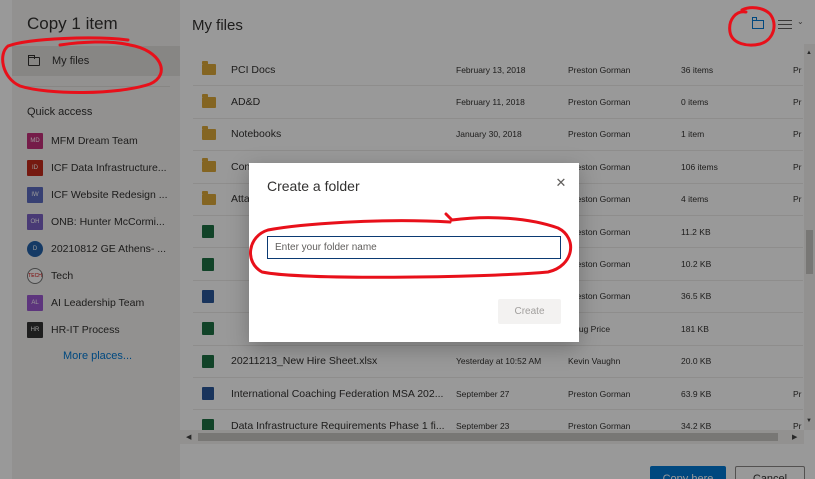  Describe the element at coordinates (561, 182) in the screenshot. I see `close-icon: ✕` at that location.